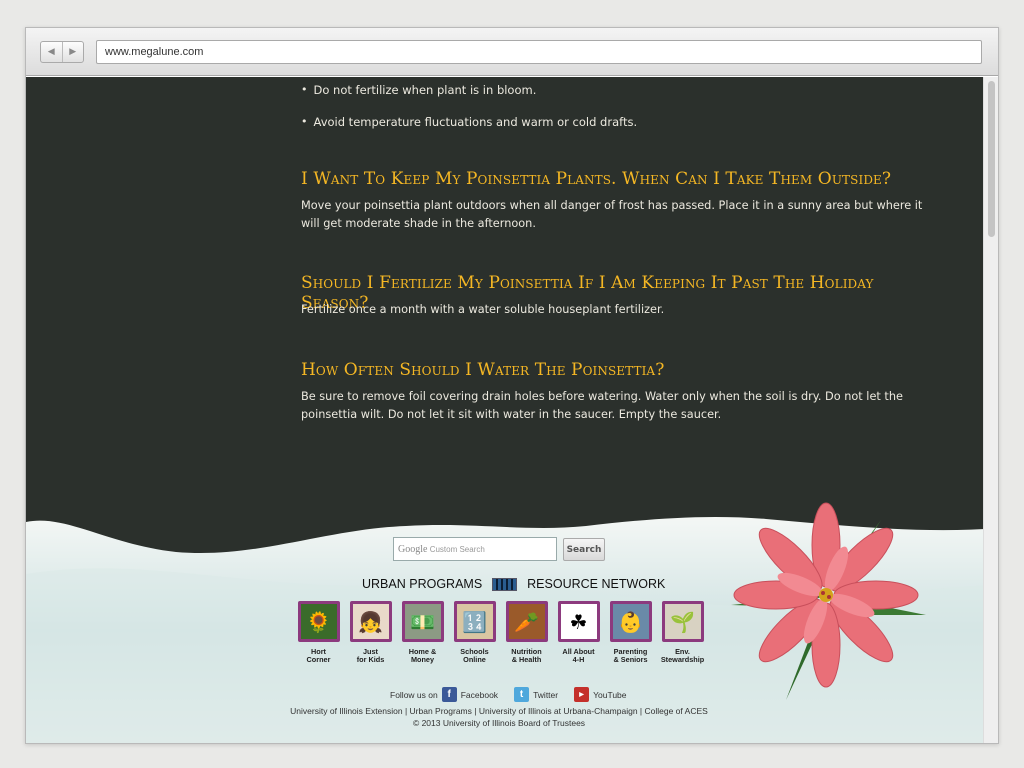 Image resolution: width=1024 pixels, height=768 pixels. What do you see at coordinates (414, 694) in the screenshot?
I see `follow-label: Follow us on` at bounding box center [414, 694].